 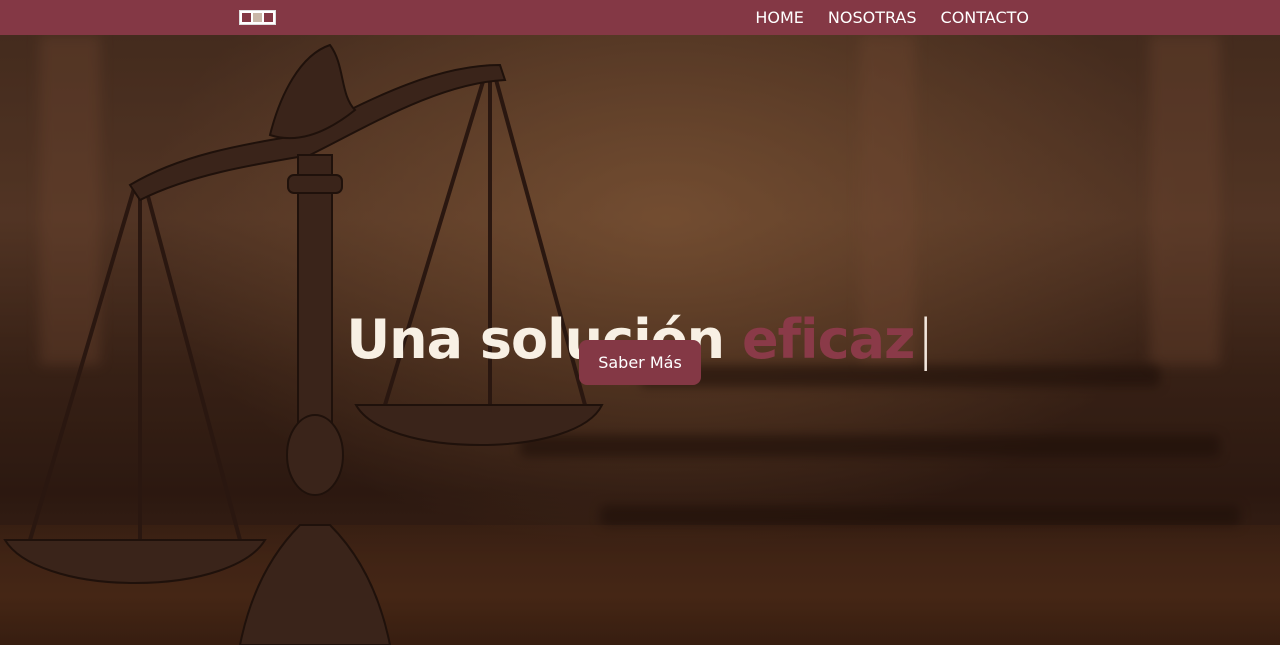 I want to click on headline-accent: eficaz, so click(x=828, y=340).